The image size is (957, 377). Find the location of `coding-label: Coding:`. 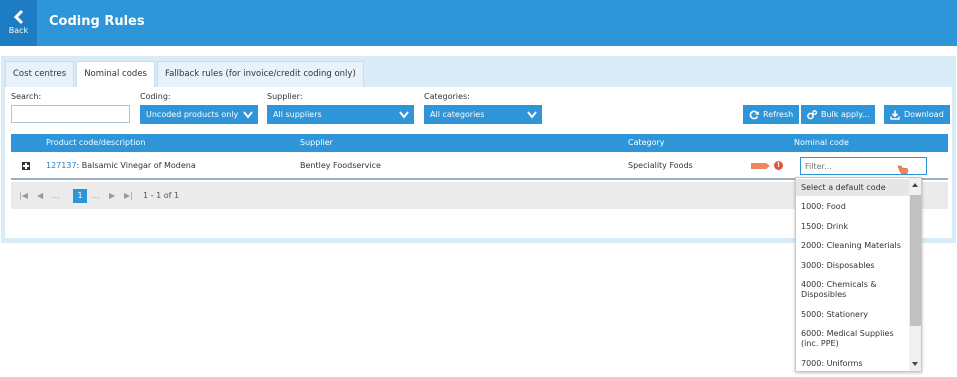

coding-label: Coding: is located at coordinates (155, 96).